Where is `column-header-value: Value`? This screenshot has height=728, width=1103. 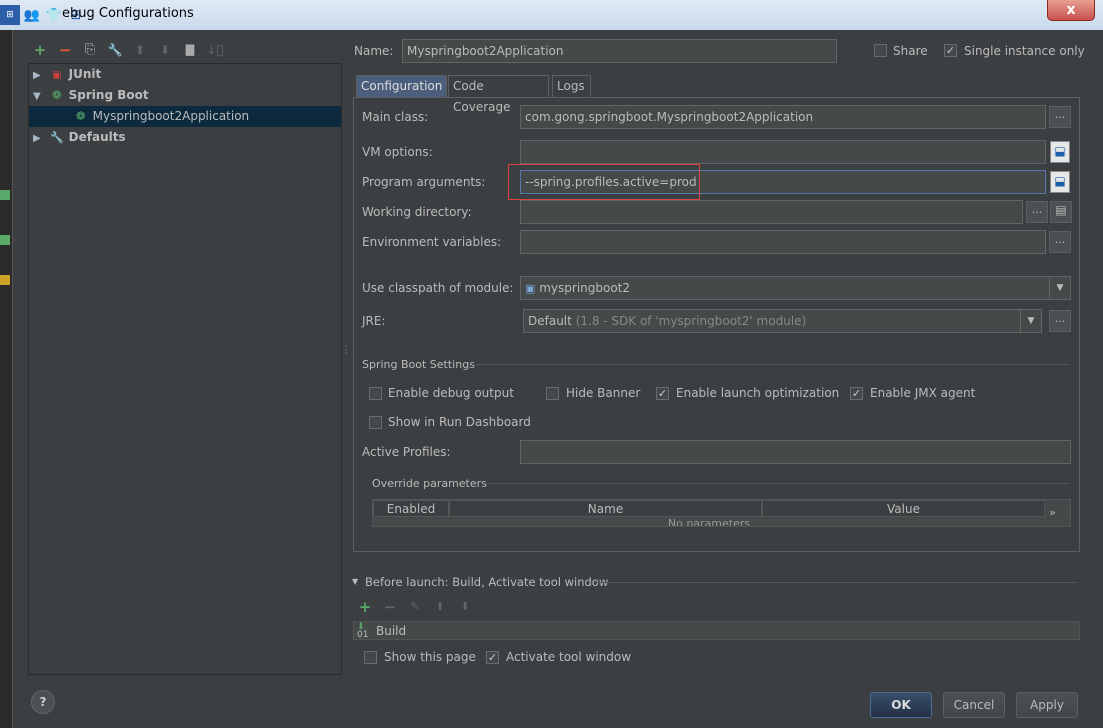 column-header-value: Value is located at coordinates (903, 508).